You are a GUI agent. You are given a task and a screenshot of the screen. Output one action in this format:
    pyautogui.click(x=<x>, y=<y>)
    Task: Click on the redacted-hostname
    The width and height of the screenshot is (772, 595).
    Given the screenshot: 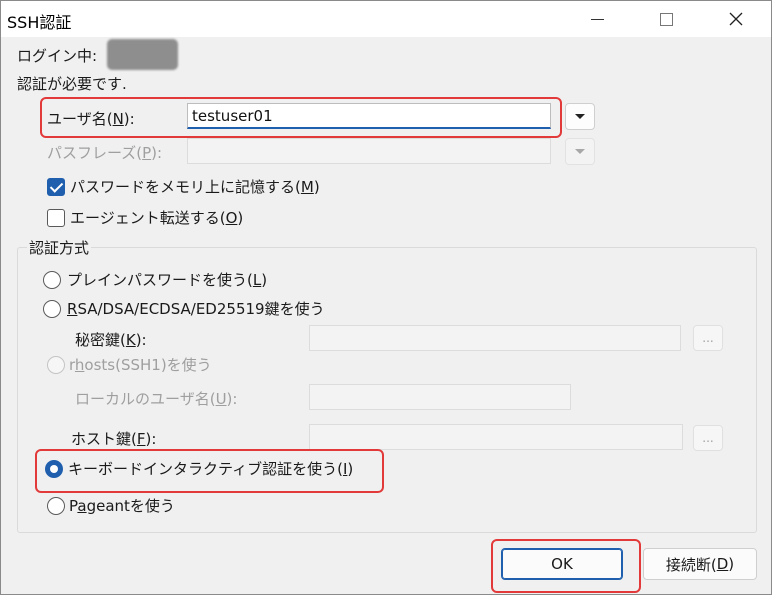 What is the action you would take?
    pyautogui.click(x=142, y=54)
    